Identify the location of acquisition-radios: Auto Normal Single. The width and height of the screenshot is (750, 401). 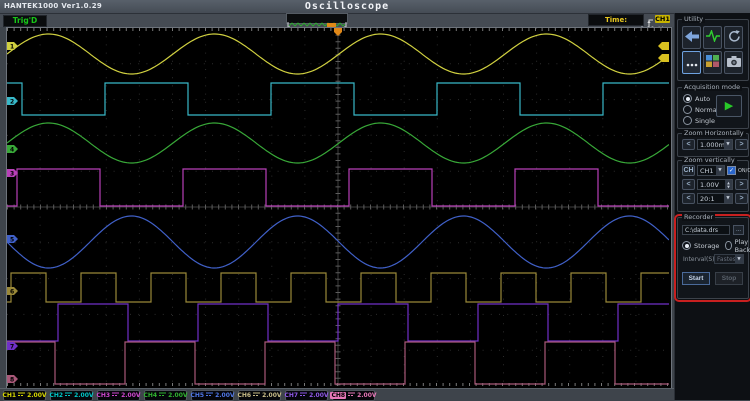
(701, 109).